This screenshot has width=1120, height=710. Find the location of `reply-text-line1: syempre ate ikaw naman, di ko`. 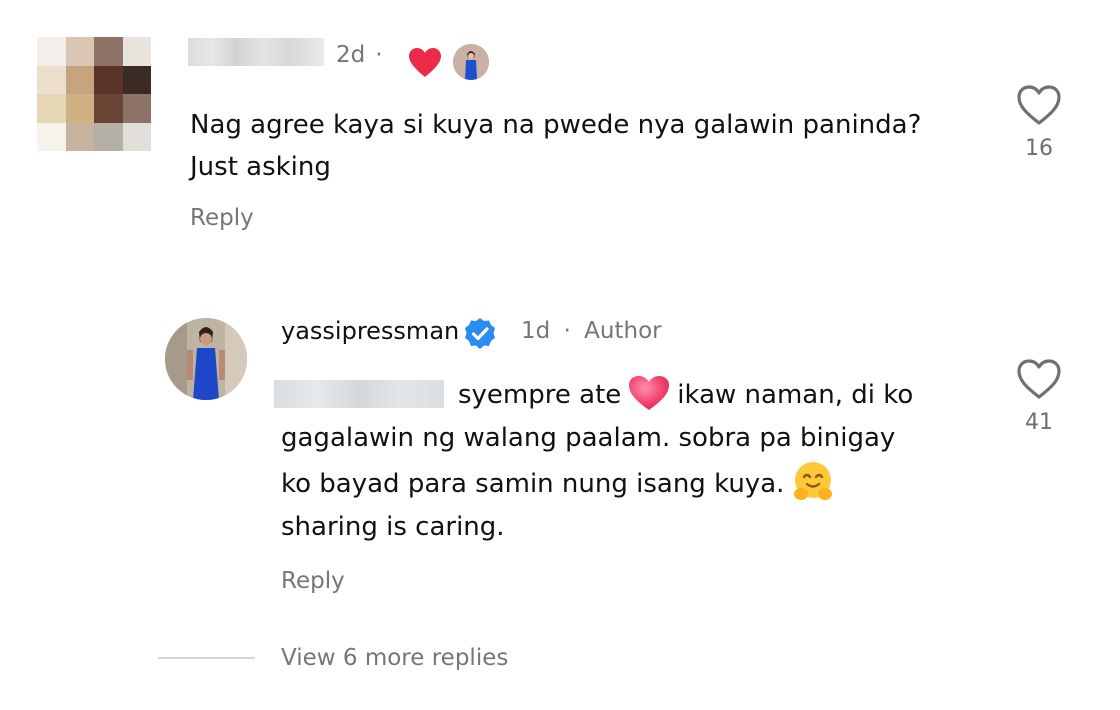

reply-text-line1: syempre ate ikaw naman, di ko is located at coordinates (631, 395).